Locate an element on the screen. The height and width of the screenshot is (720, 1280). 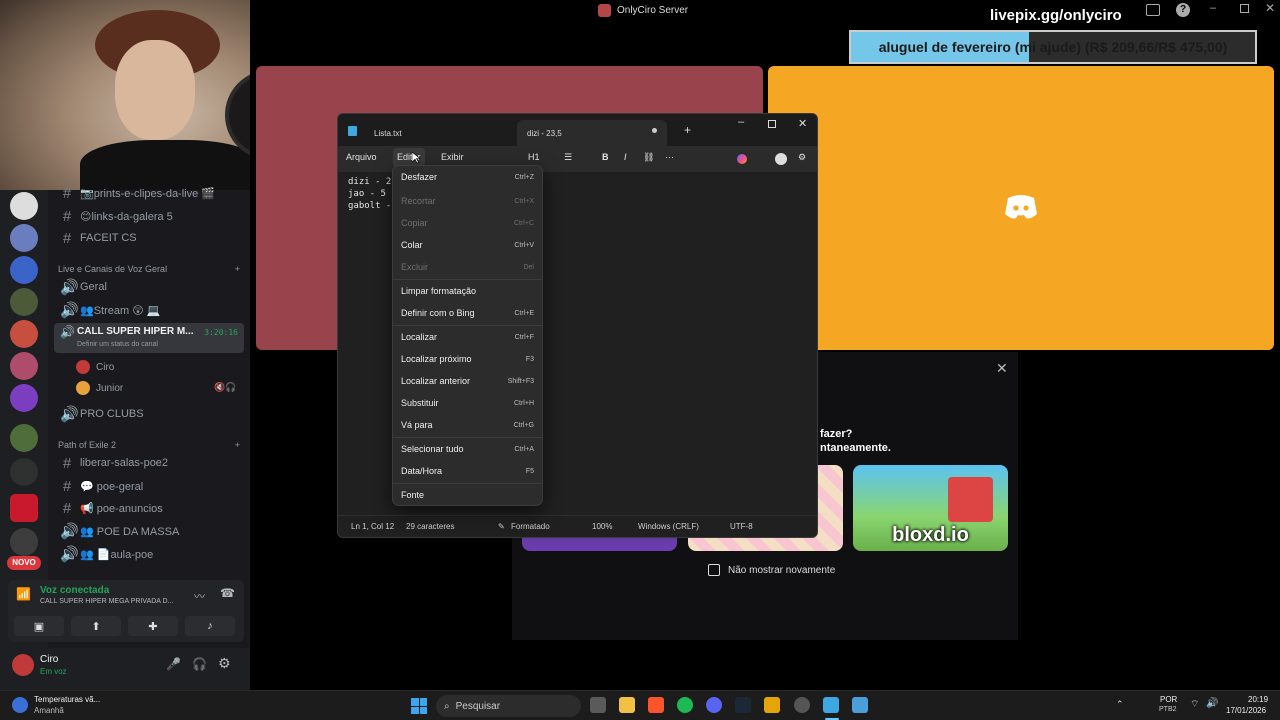
voice-user: Ciro is located at coordinates (95, 367).